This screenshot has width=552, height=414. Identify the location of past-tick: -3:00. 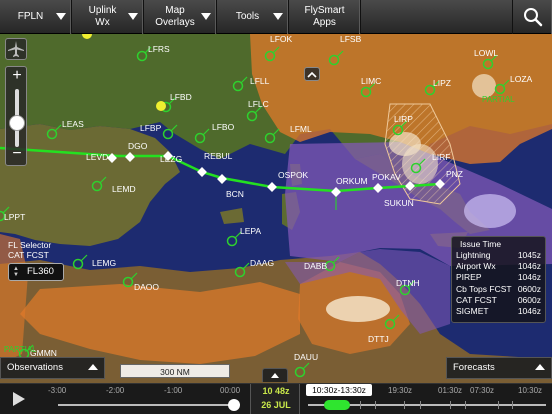
(57, 390).